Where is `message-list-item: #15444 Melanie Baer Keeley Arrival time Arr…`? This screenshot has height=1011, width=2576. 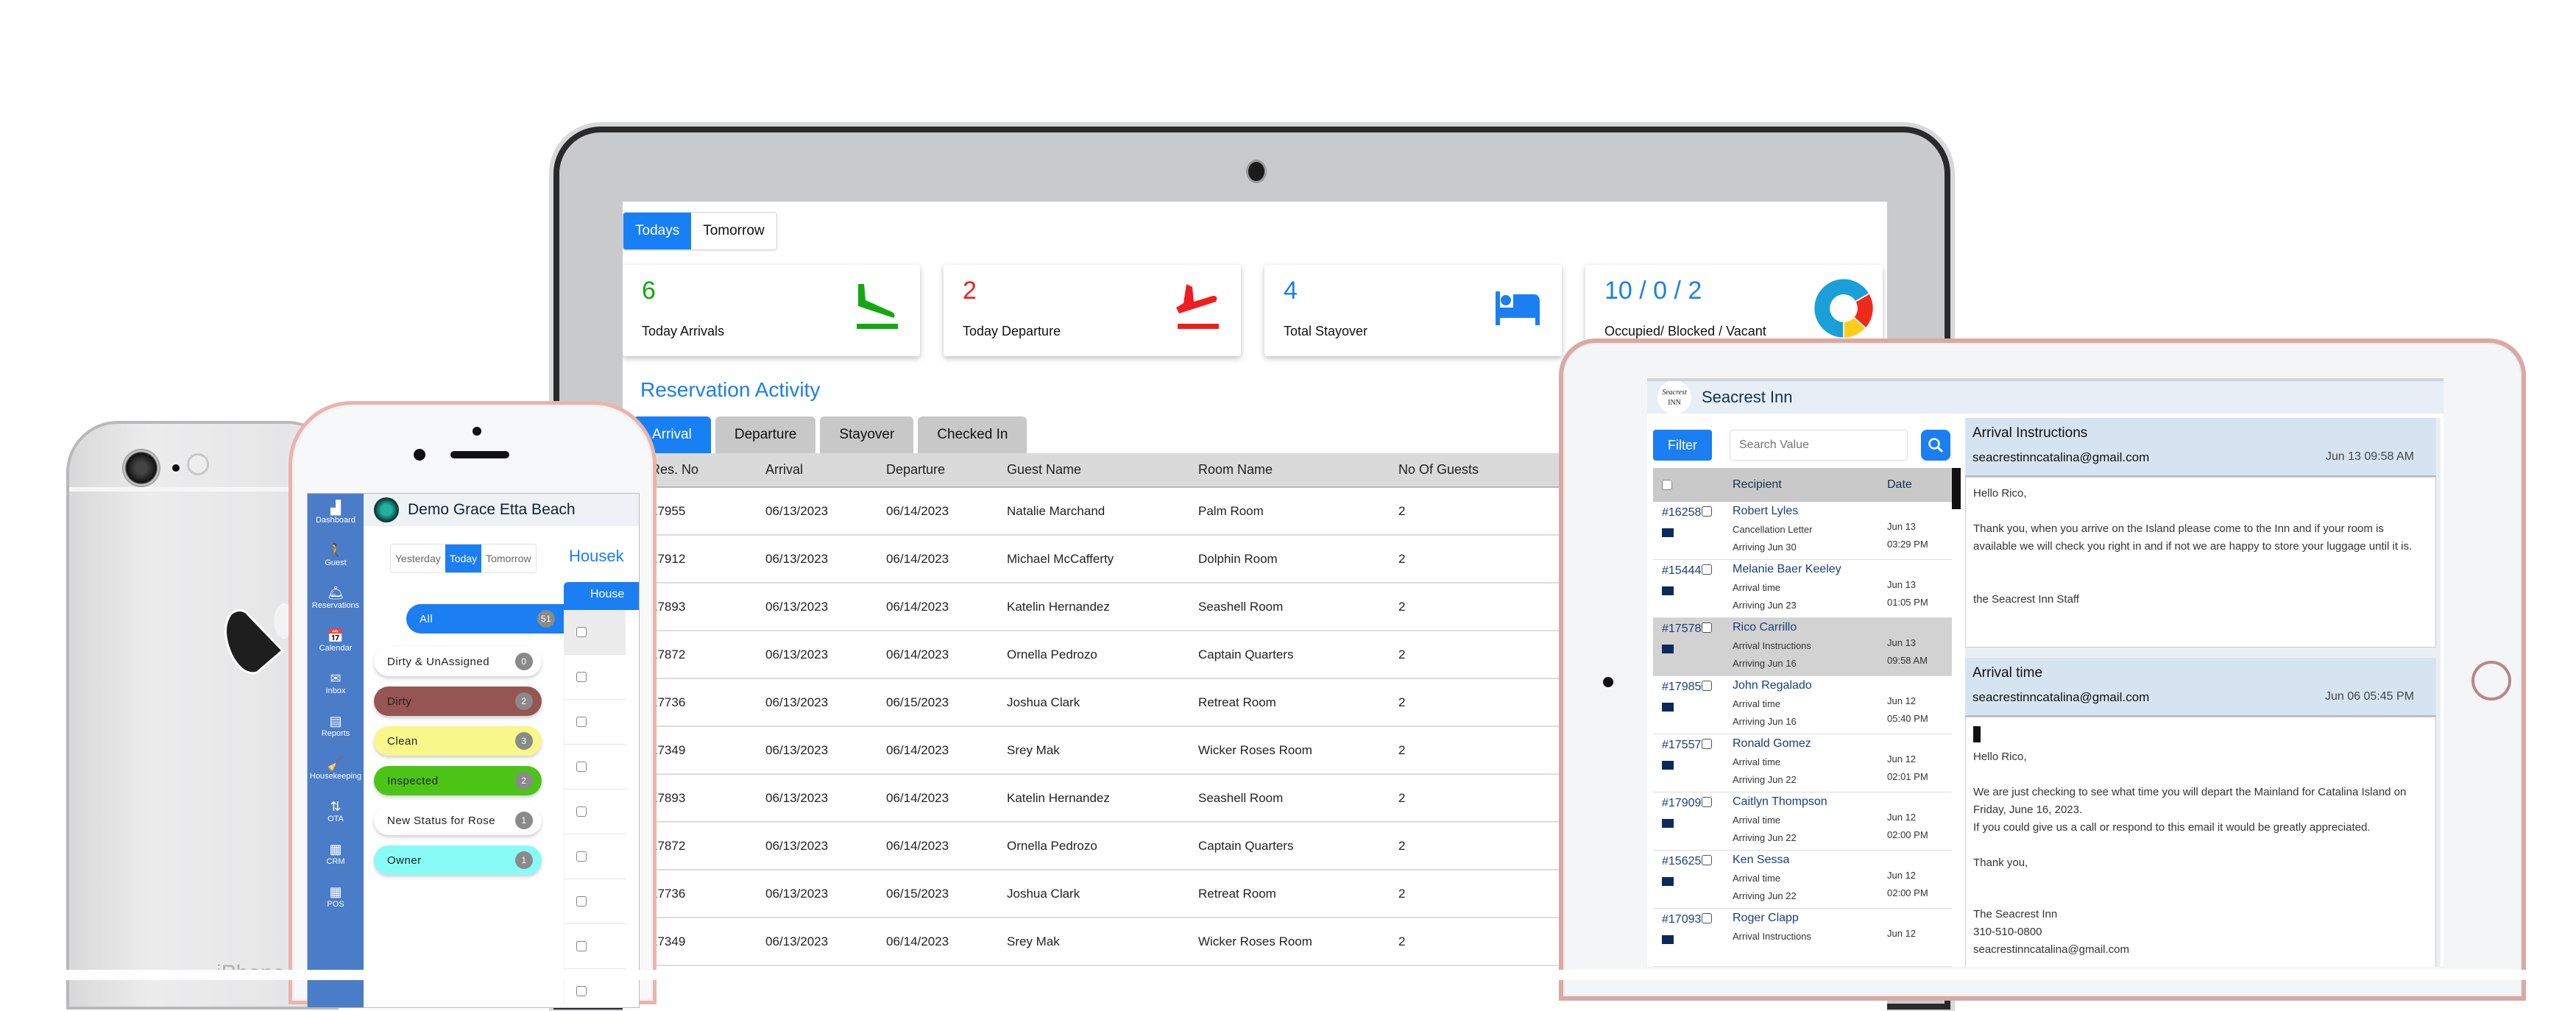 message-list-item: #15444 Melanie Baer Keeley Arrival time Arr… is located at coordinates (1803, 589).